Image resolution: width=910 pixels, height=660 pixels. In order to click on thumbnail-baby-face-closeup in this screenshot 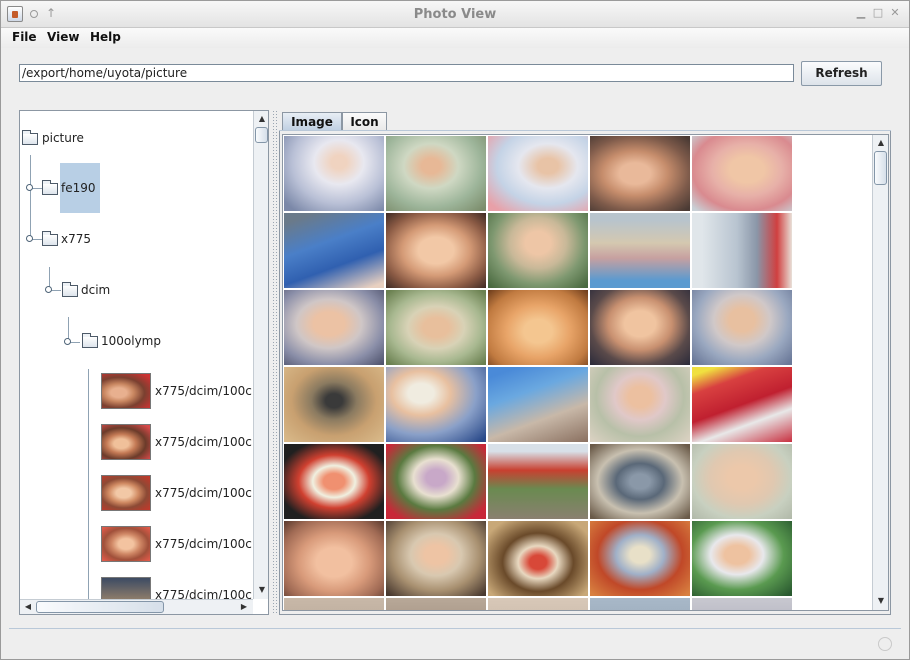, I will do `click(538, 327)`.